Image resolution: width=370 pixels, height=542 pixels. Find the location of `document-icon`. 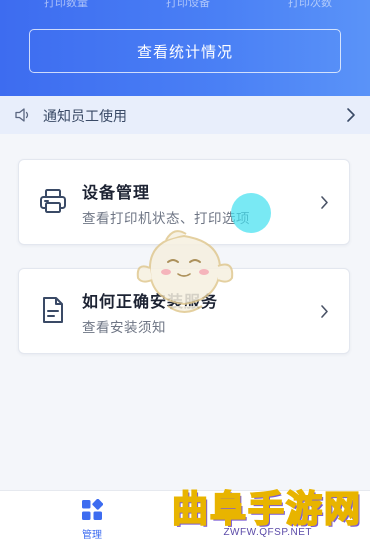

document-icon is located at coordinates (53, 310).